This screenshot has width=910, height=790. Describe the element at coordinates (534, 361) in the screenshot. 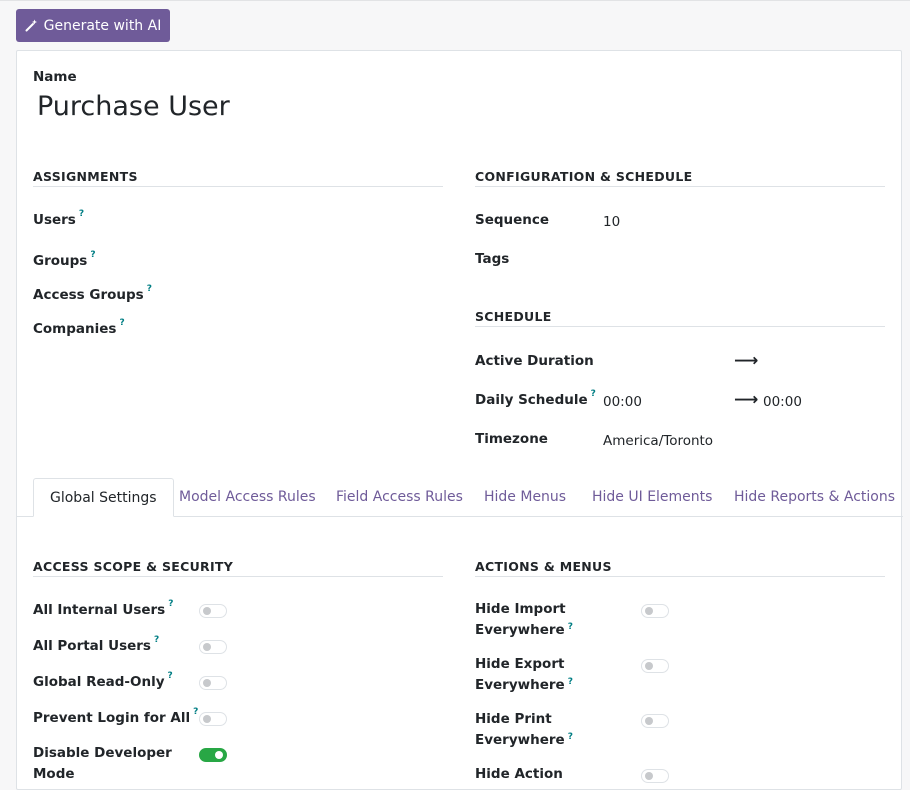

I see `active-duration-label: Active Duration` at that location.